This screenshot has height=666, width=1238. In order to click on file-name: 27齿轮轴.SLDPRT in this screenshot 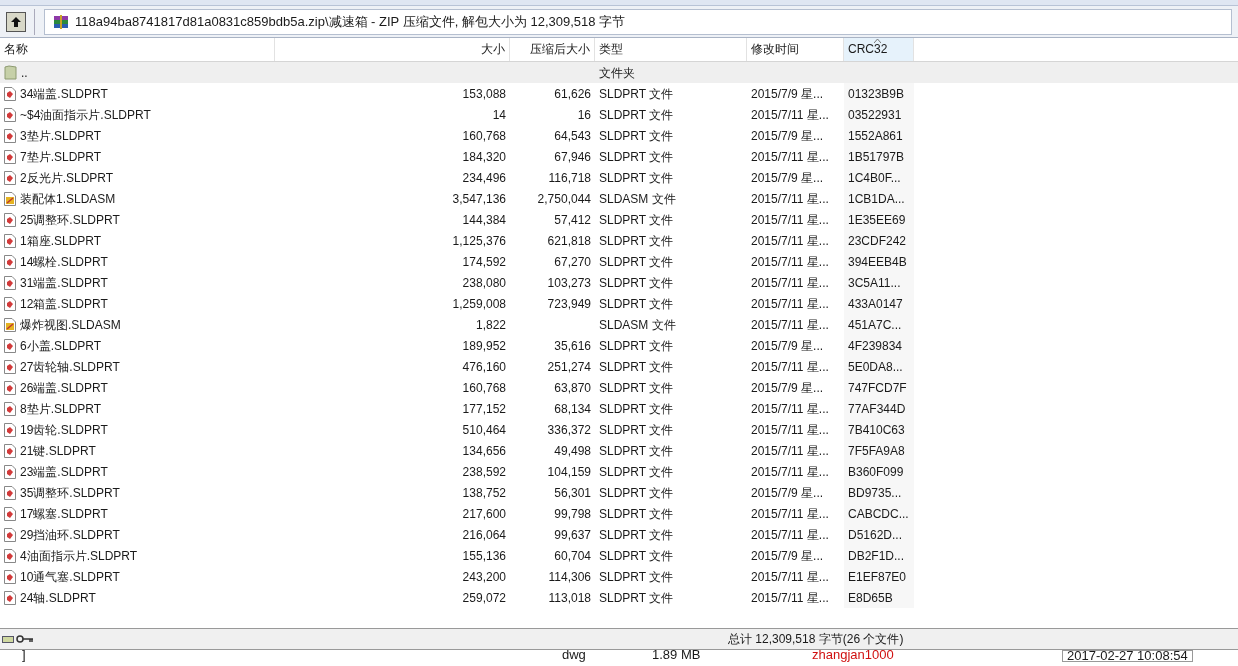, I will do `click(70, 366)`.